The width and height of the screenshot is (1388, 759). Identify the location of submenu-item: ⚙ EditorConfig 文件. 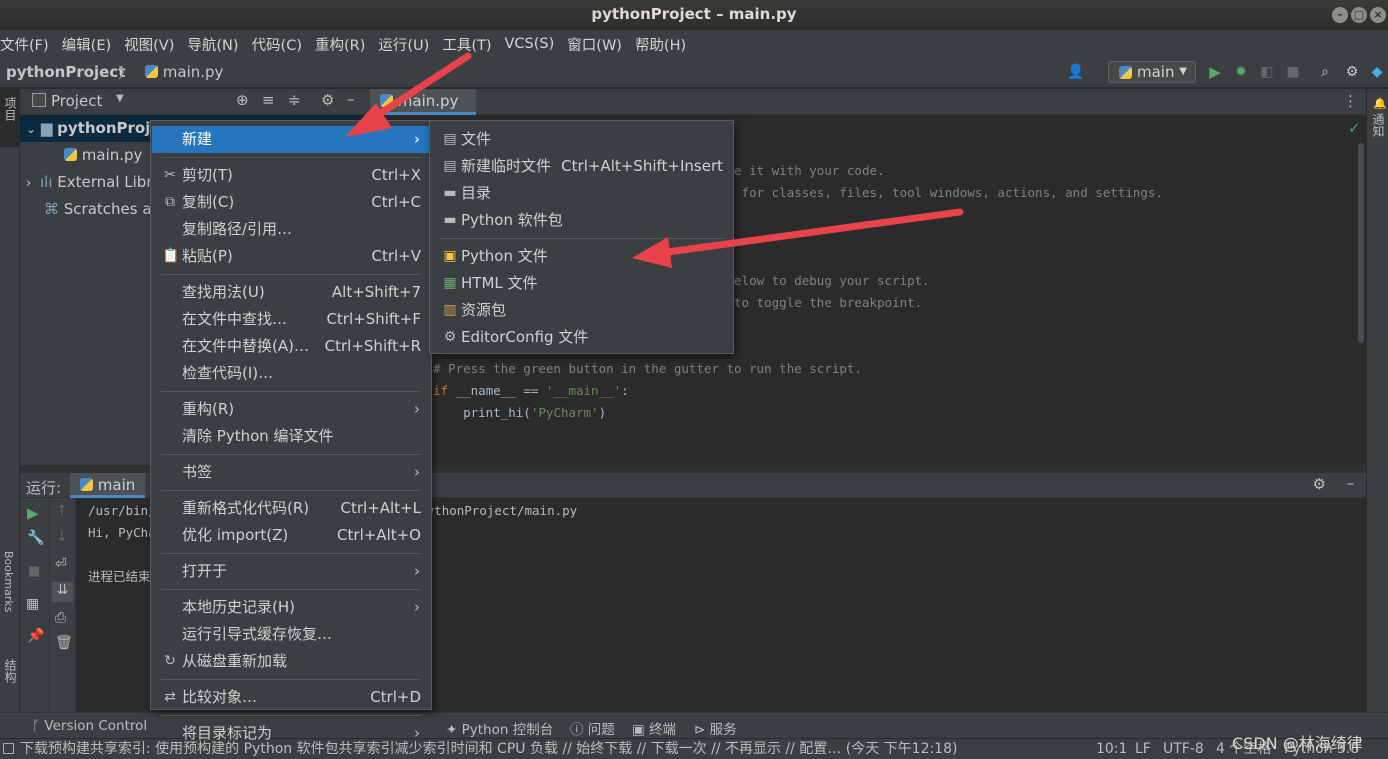
(582, 337).